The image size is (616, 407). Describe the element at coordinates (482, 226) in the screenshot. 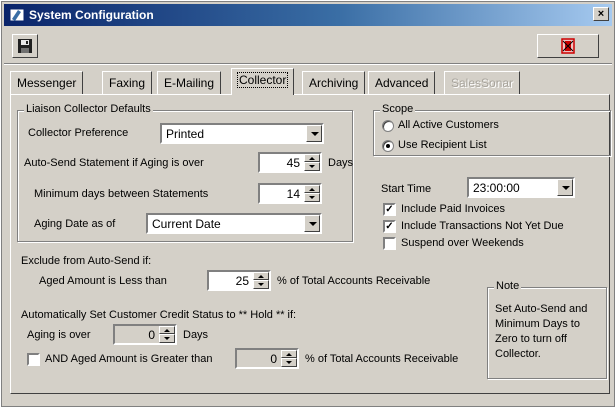

I see `include-not-due-label: Include Transactions Not Yet Due` at that location.